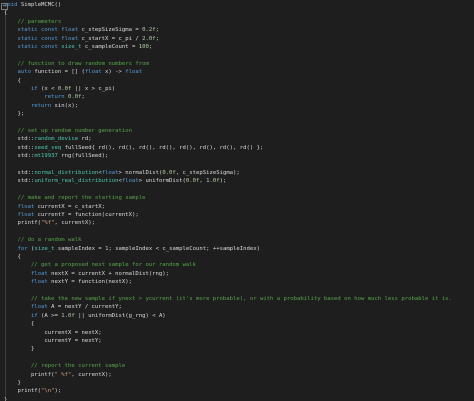 The image size is (474, 401). I want to click on code-token: || uniformDist(g_rng) < A), so click(120, 315).